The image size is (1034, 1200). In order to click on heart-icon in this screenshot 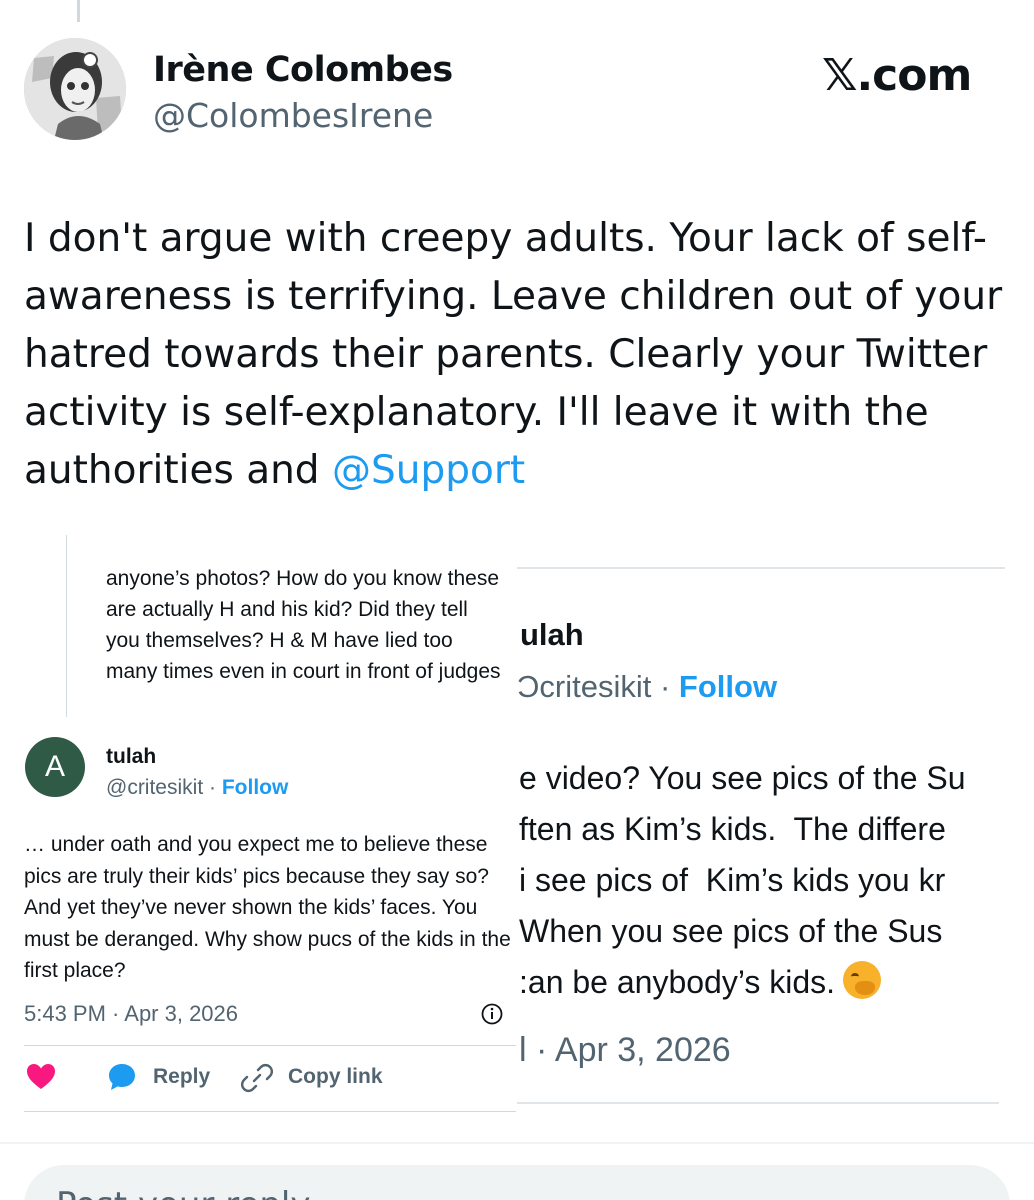, I will do `click(41, 1076)`.